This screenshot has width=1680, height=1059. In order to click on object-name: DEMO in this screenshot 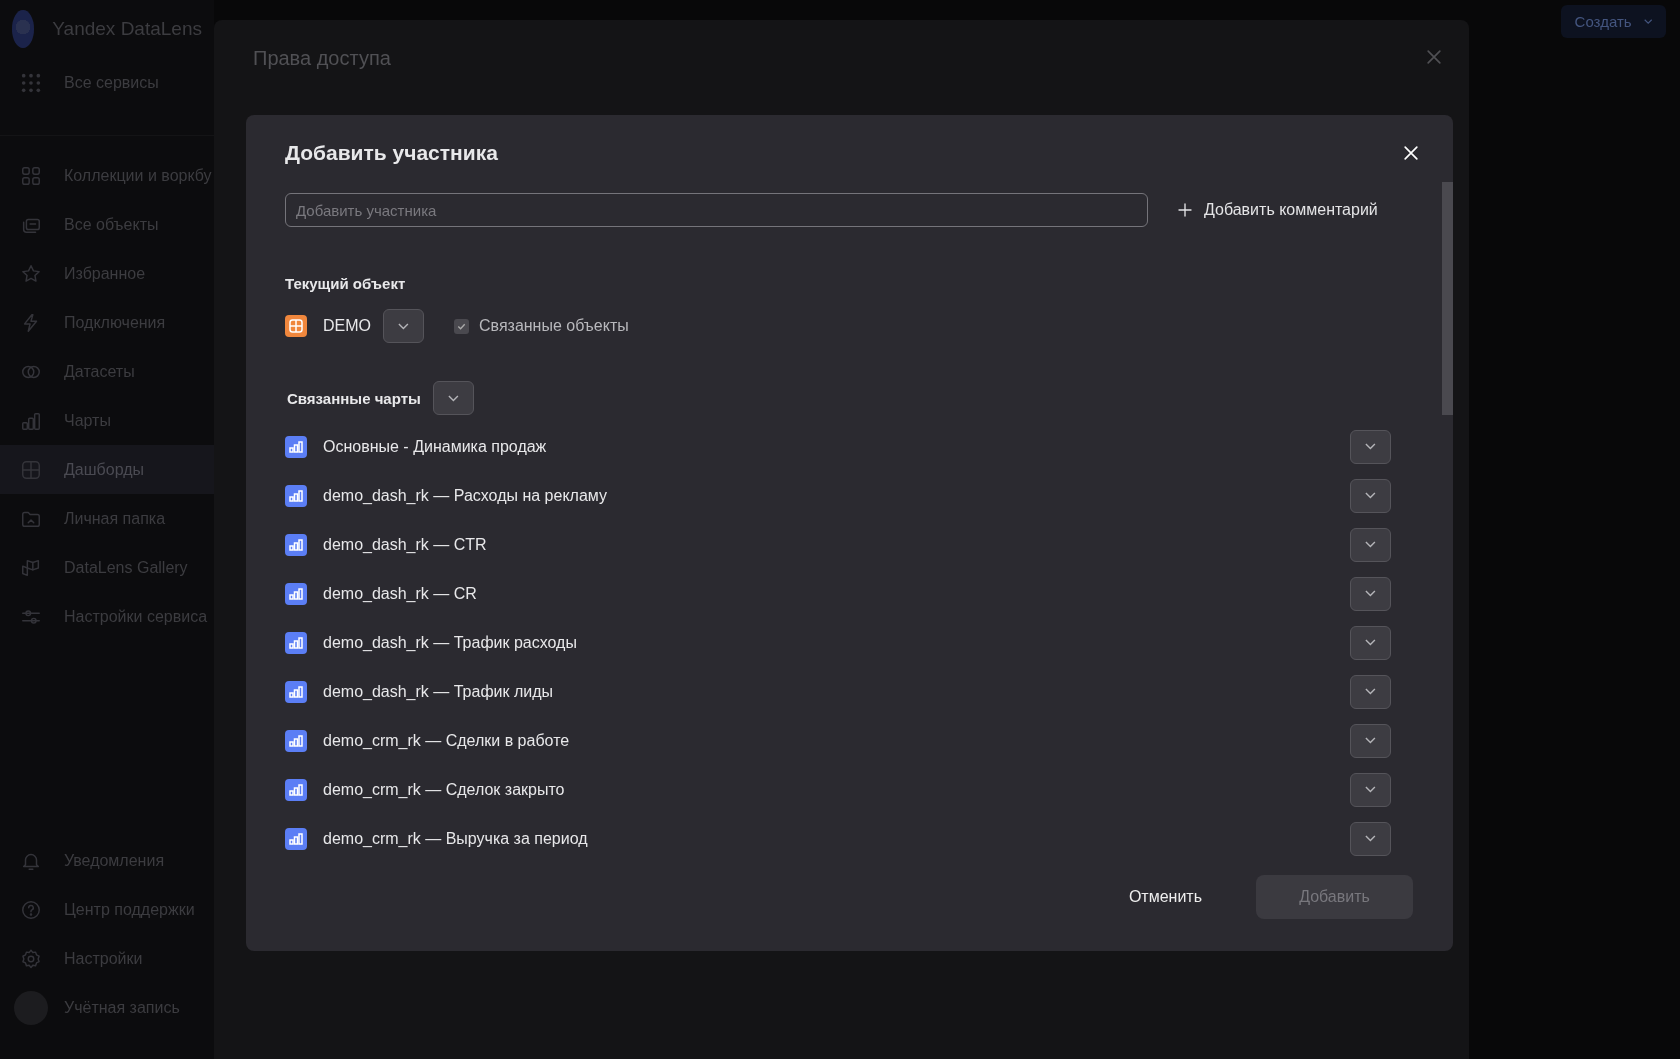, I will do `click(347, 326)`.